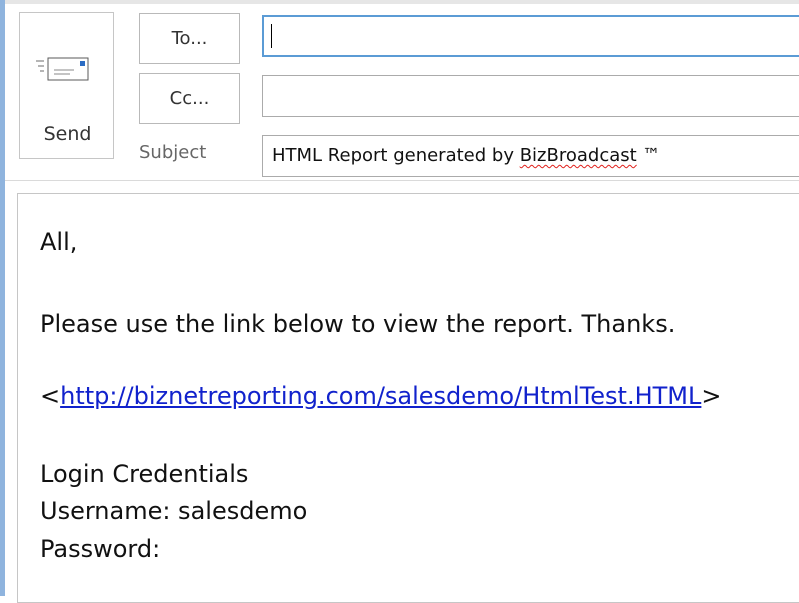  I want to click on link-close-bracket: >, so click(711, 396).